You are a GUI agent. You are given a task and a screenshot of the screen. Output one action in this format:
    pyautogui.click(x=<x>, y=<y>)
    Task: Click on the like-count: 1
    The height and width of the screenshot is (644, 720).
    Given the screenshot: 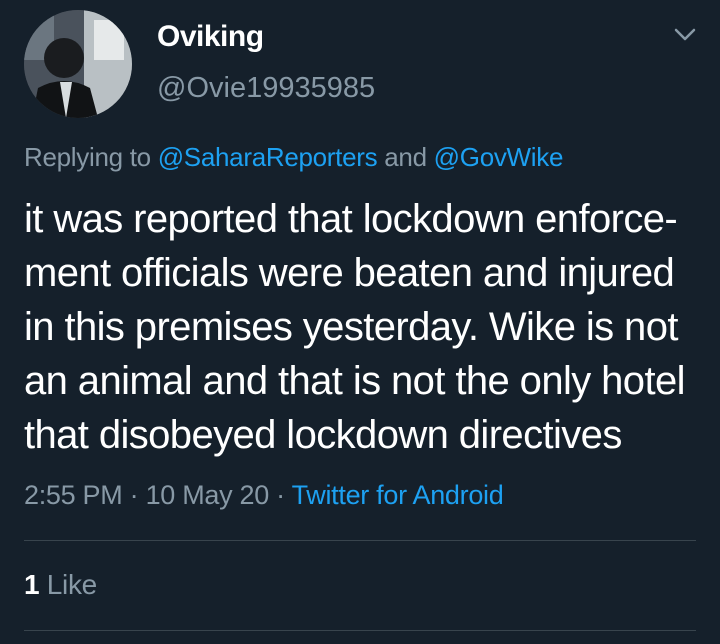 What is the action you would take?
    pyautogui.click(x=32, y=584)
    